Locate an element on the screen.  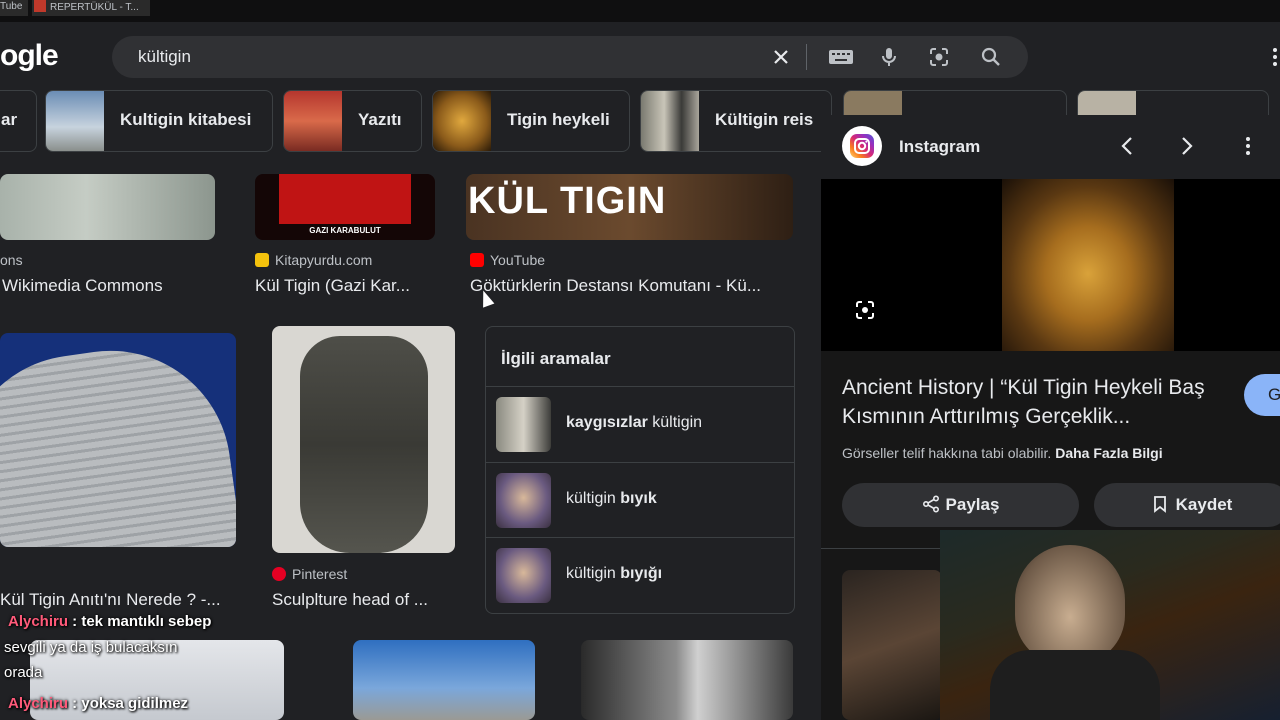
instagram-logo is located at coordinates (862, 146).